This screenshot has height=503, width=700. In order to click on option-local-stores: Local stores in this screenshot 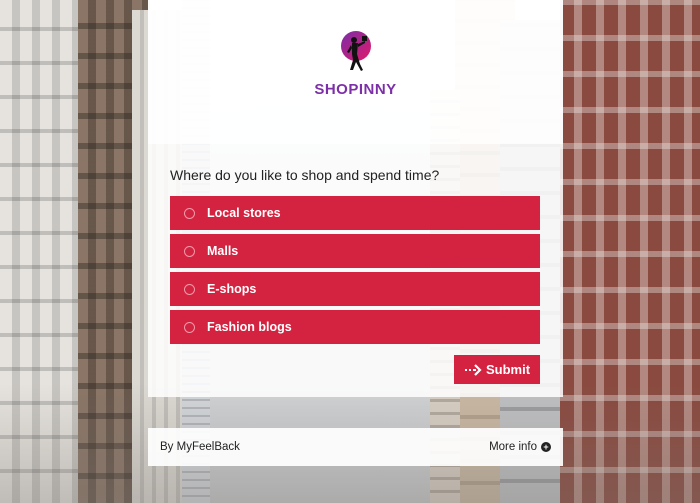, I will do `click(355, 213)`.